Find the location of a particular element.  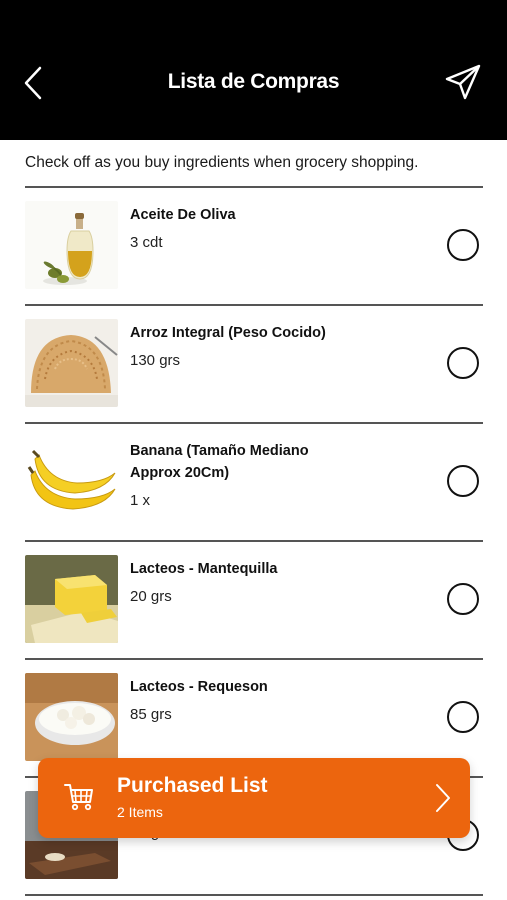

page-title: Lista de Compras is located at coordinates (253, 81).